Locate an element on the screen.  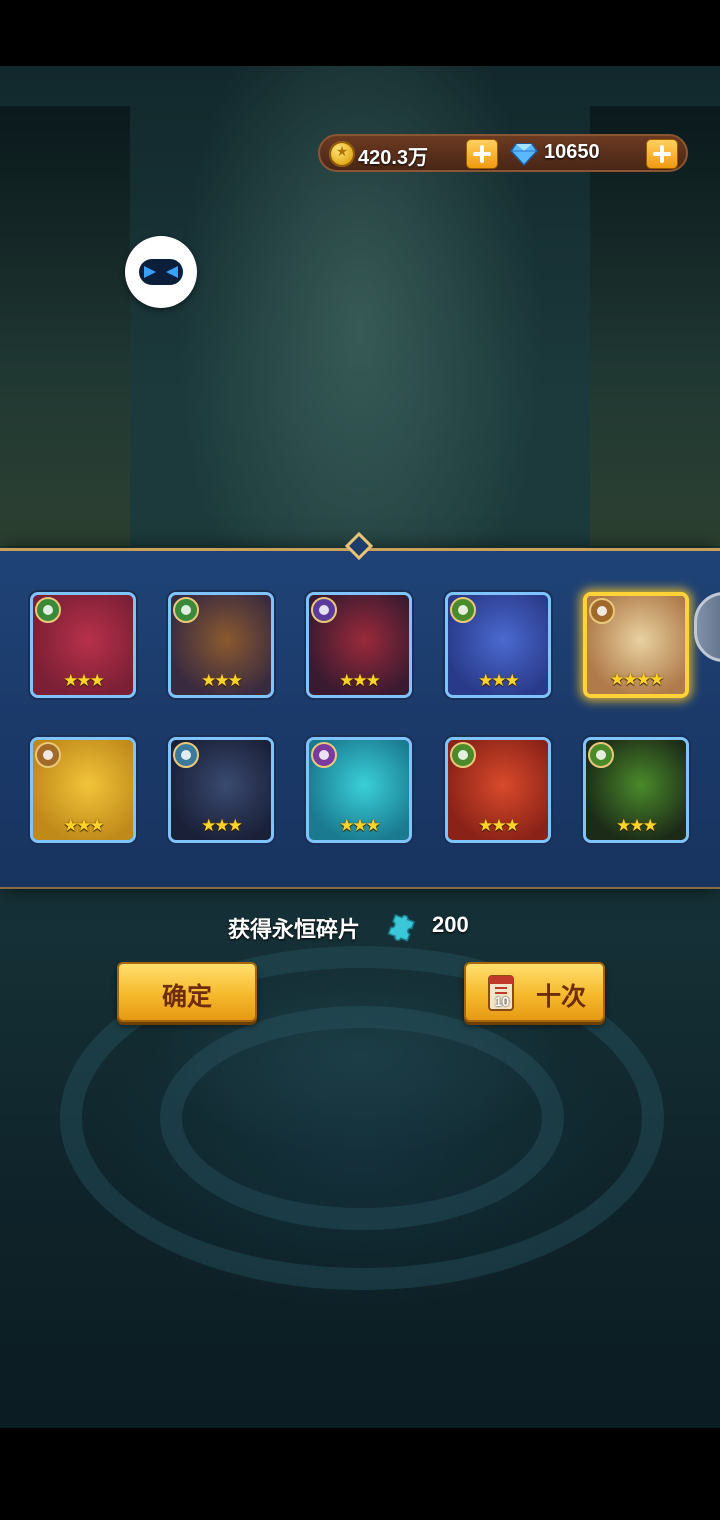
hero-dark-valkyrie-card: ★★★ is located at coordinates (221, 790).